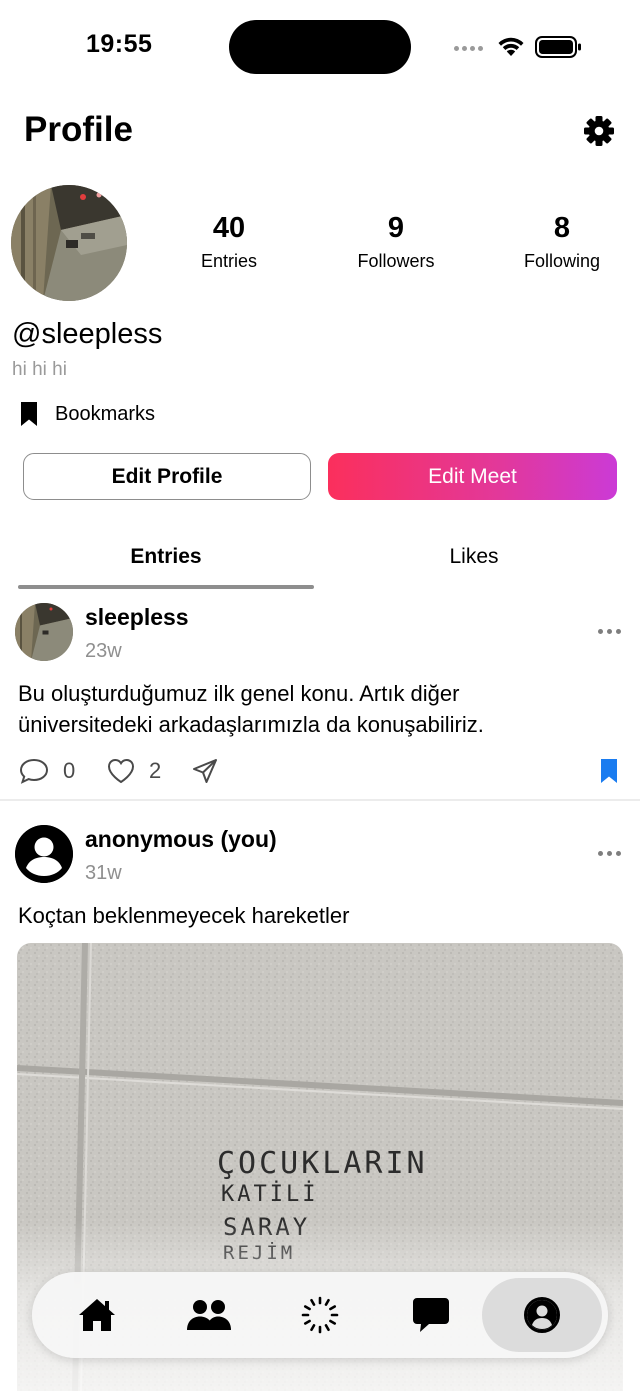  I want to click on tab-home, so click(97, 1315).